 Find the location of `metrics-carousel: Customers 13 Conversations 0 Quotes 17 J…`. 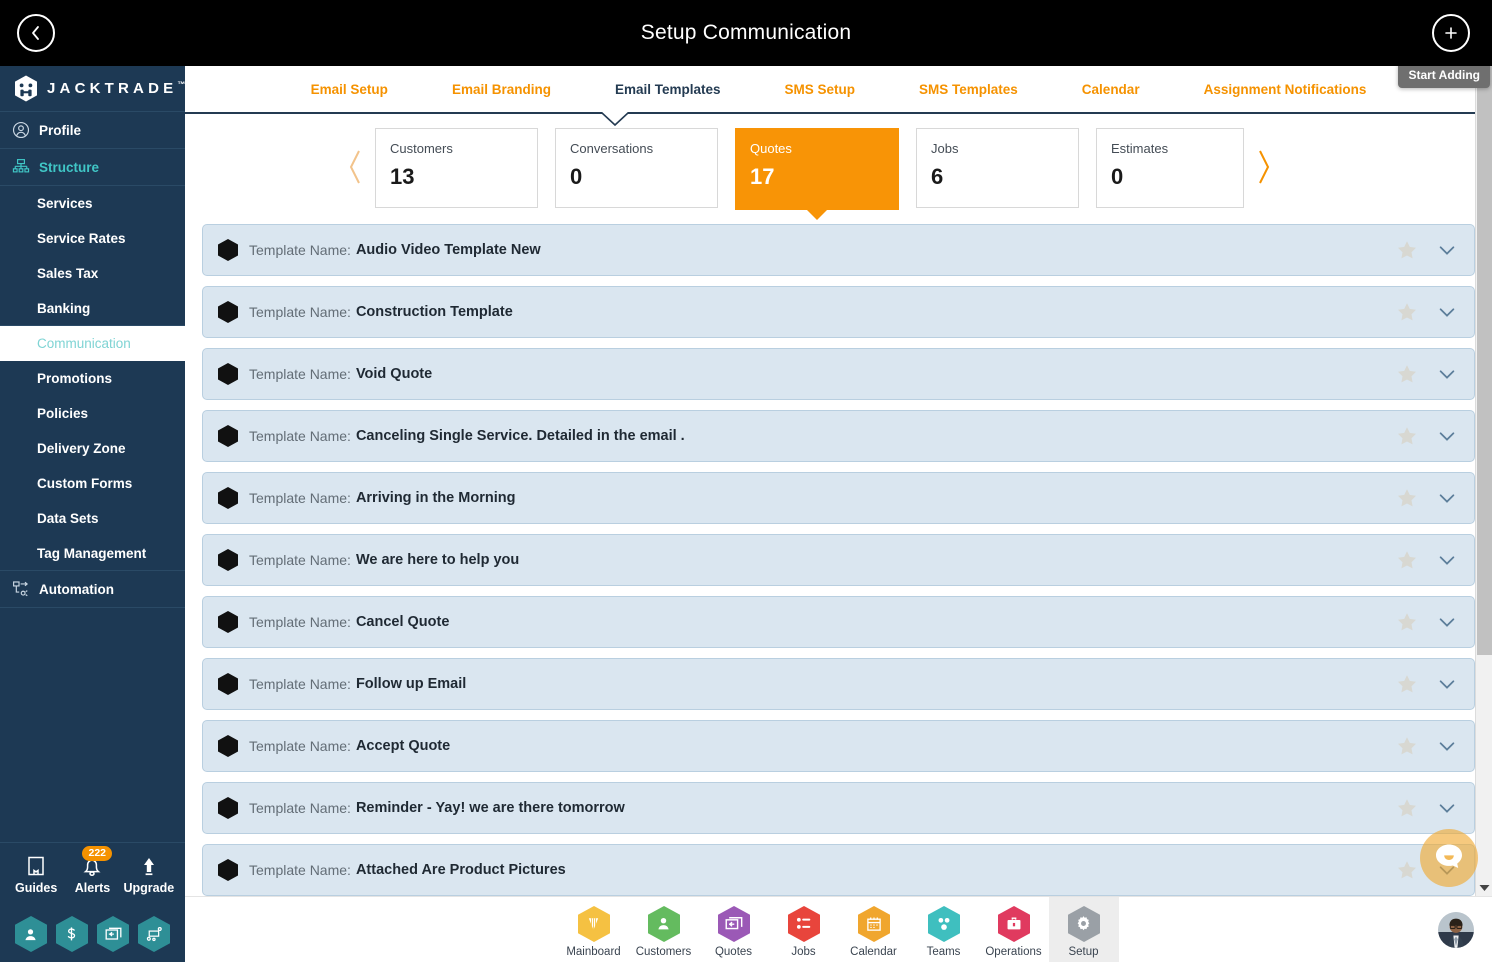

metrics-carousel: Customers 13 Conversations 0 Quotes 17 J… is located at coordinates (838, 169).